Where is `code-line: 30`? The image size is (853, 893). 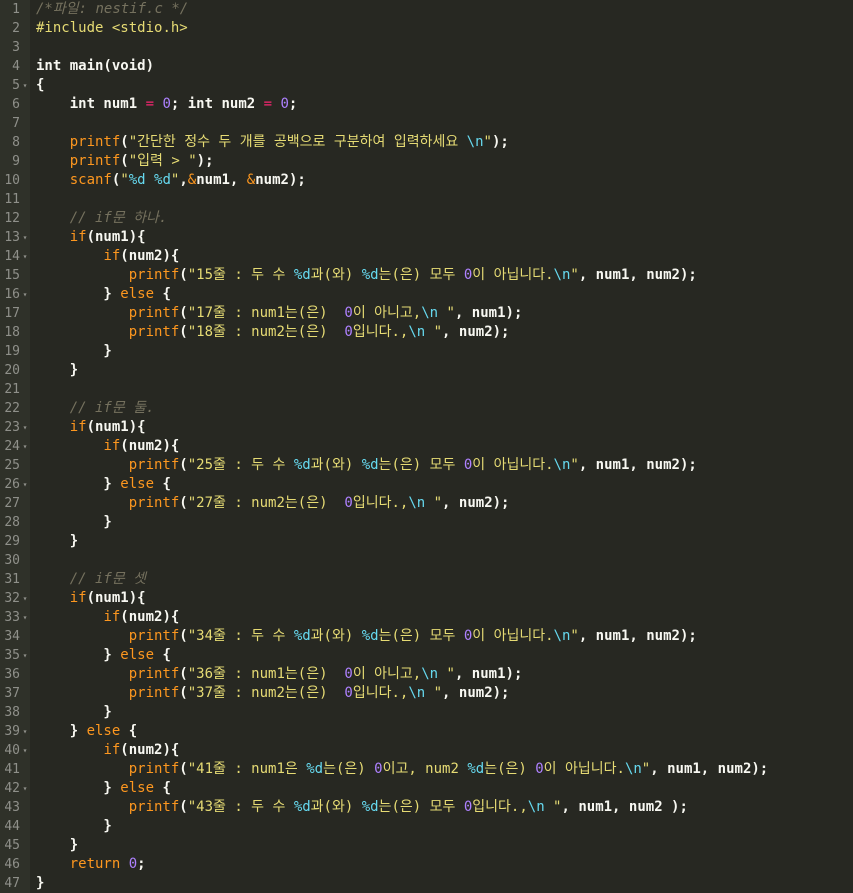
code-line: 30 is located at coordinates (426, 560).